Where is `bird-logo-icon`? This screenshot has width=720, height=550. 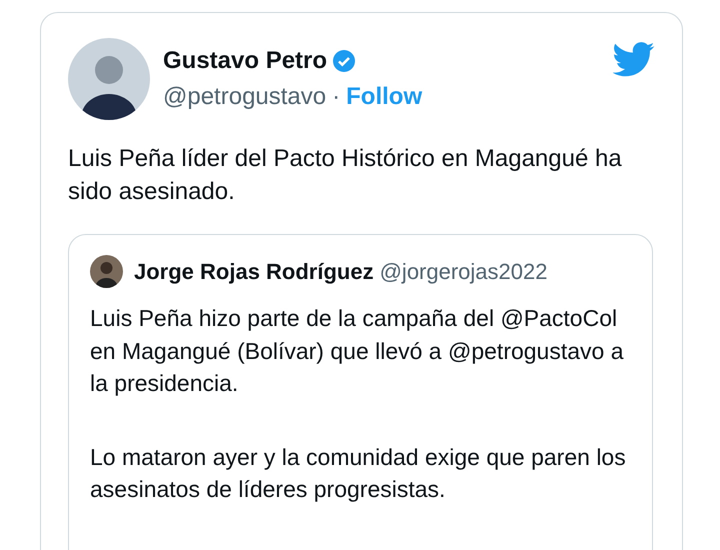
bird-logo-icon is located at coordinates (634, 59).